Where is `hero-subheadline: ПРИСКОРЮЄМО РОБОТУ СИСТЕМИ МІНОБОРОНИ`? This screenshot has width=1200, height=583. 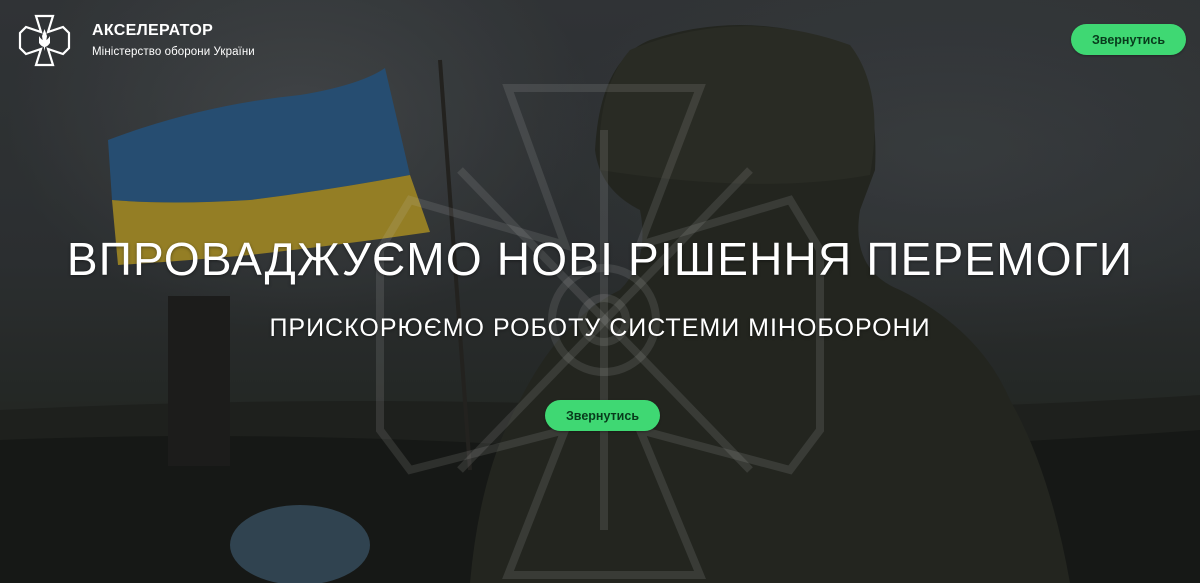 hero-subheadline: ПРИСКОРЮЄМО РОБОТУ СИСТЕМИ МІНОБОРОНИ is located at coordinates (600, 328).